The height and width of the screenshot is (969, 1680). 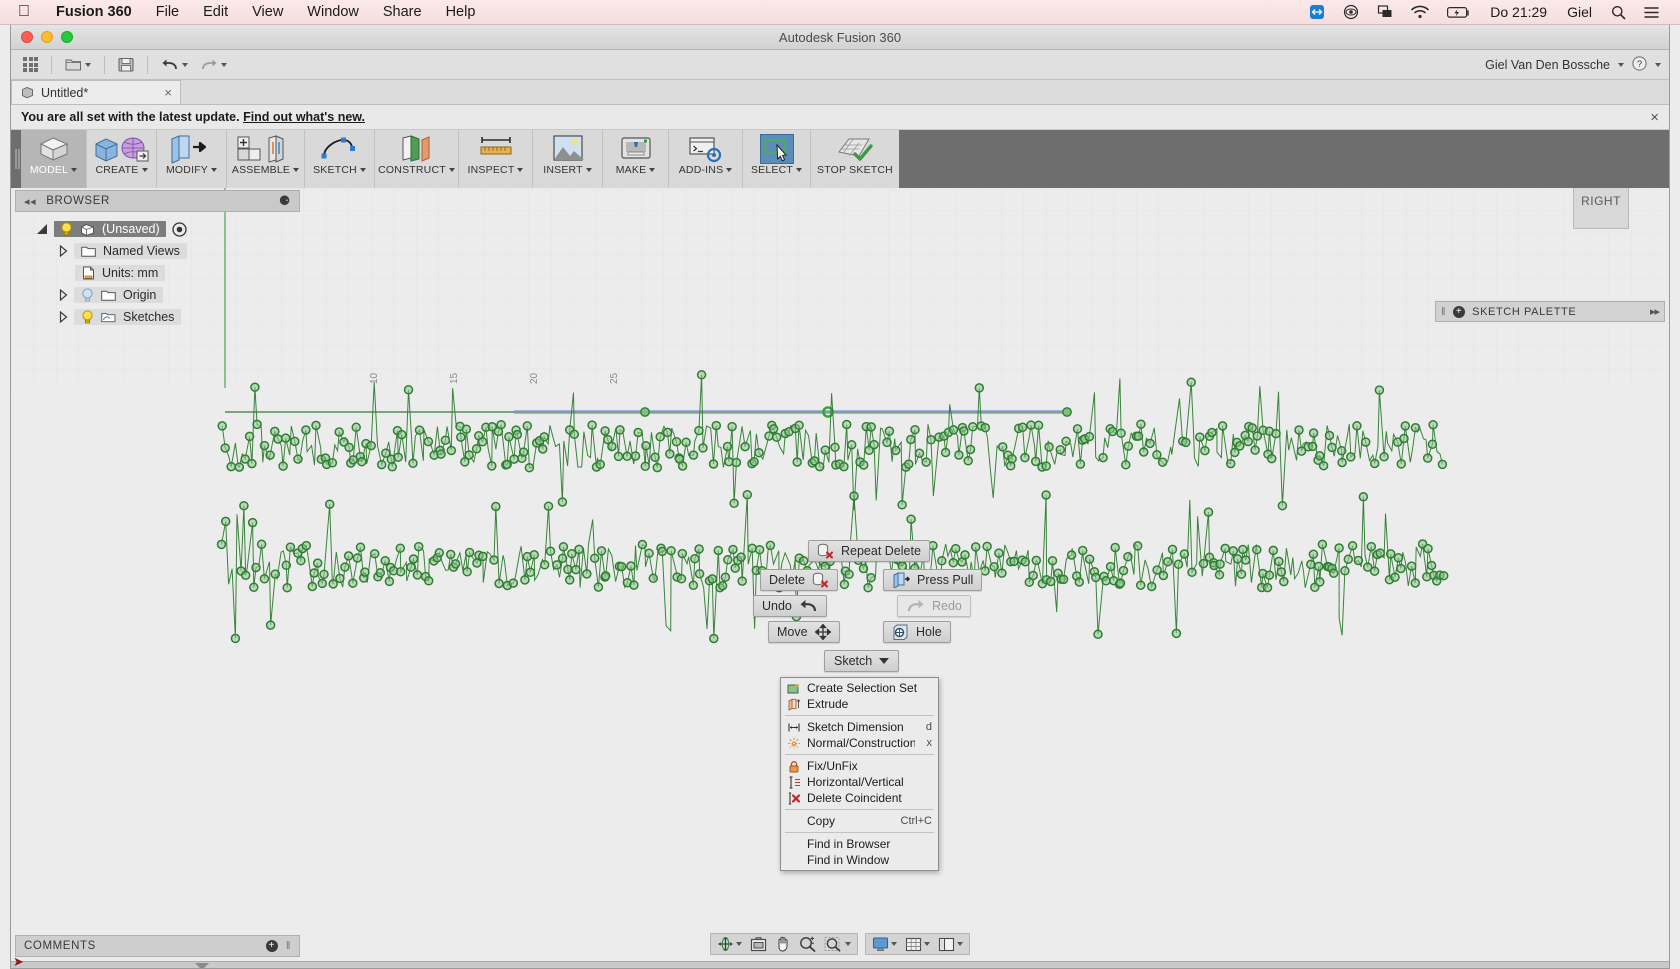 What do you see at coordinates (636, 159) in the screenshot?
I see `ribbon-panel-make: MAKE` at bounding box center [636, 159].